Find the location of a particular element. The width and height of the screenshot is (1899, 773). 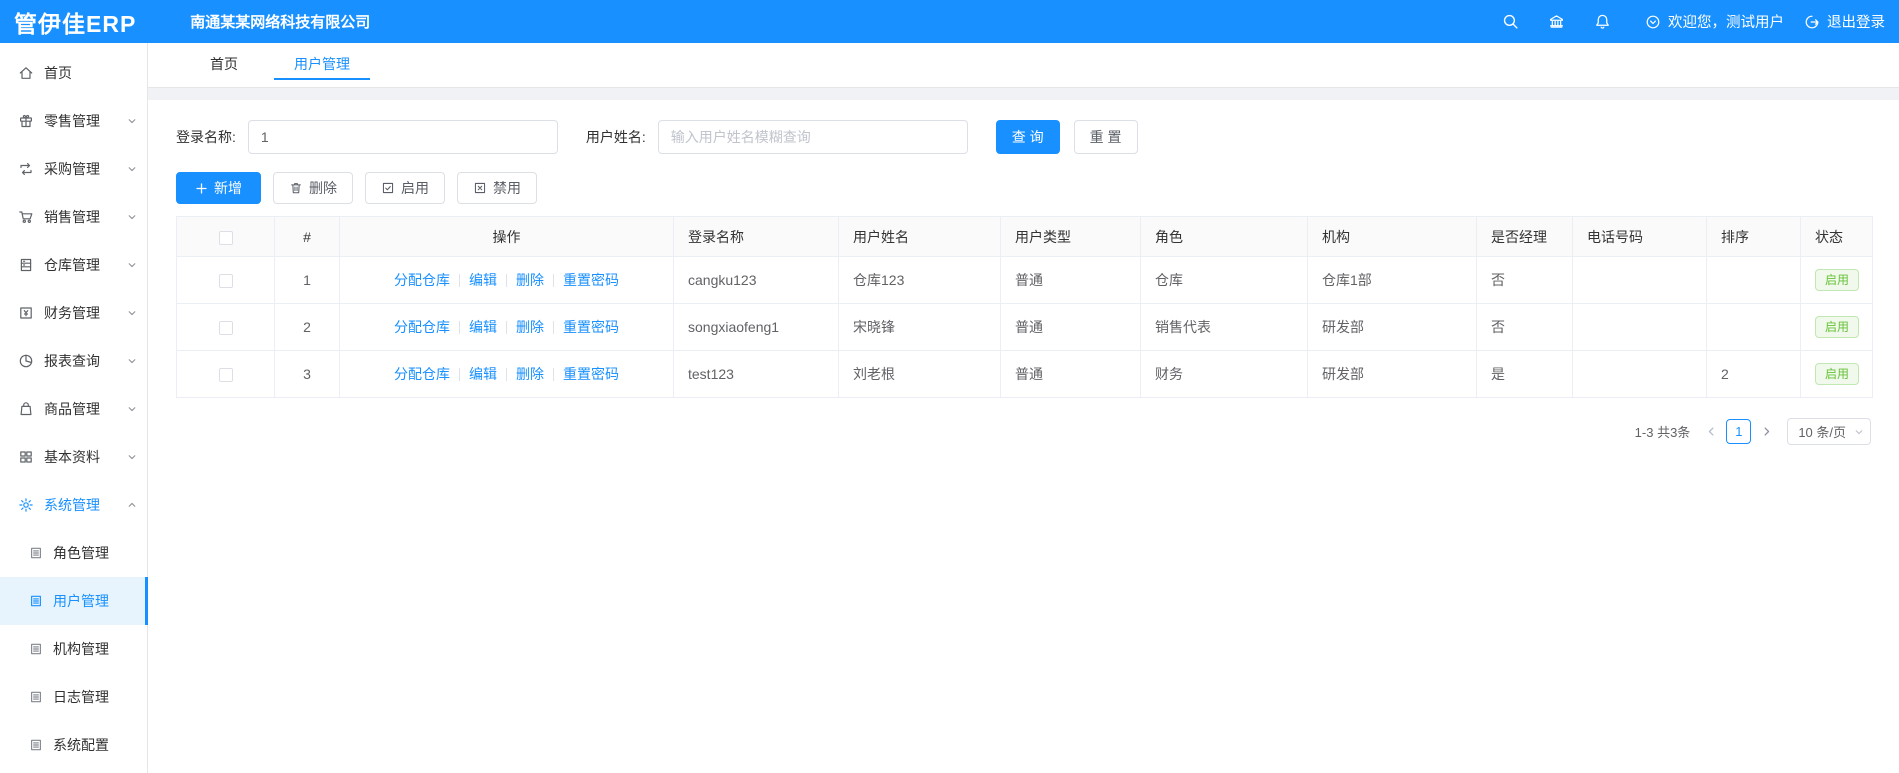

search-icon is located at coordinates (1510, 21).